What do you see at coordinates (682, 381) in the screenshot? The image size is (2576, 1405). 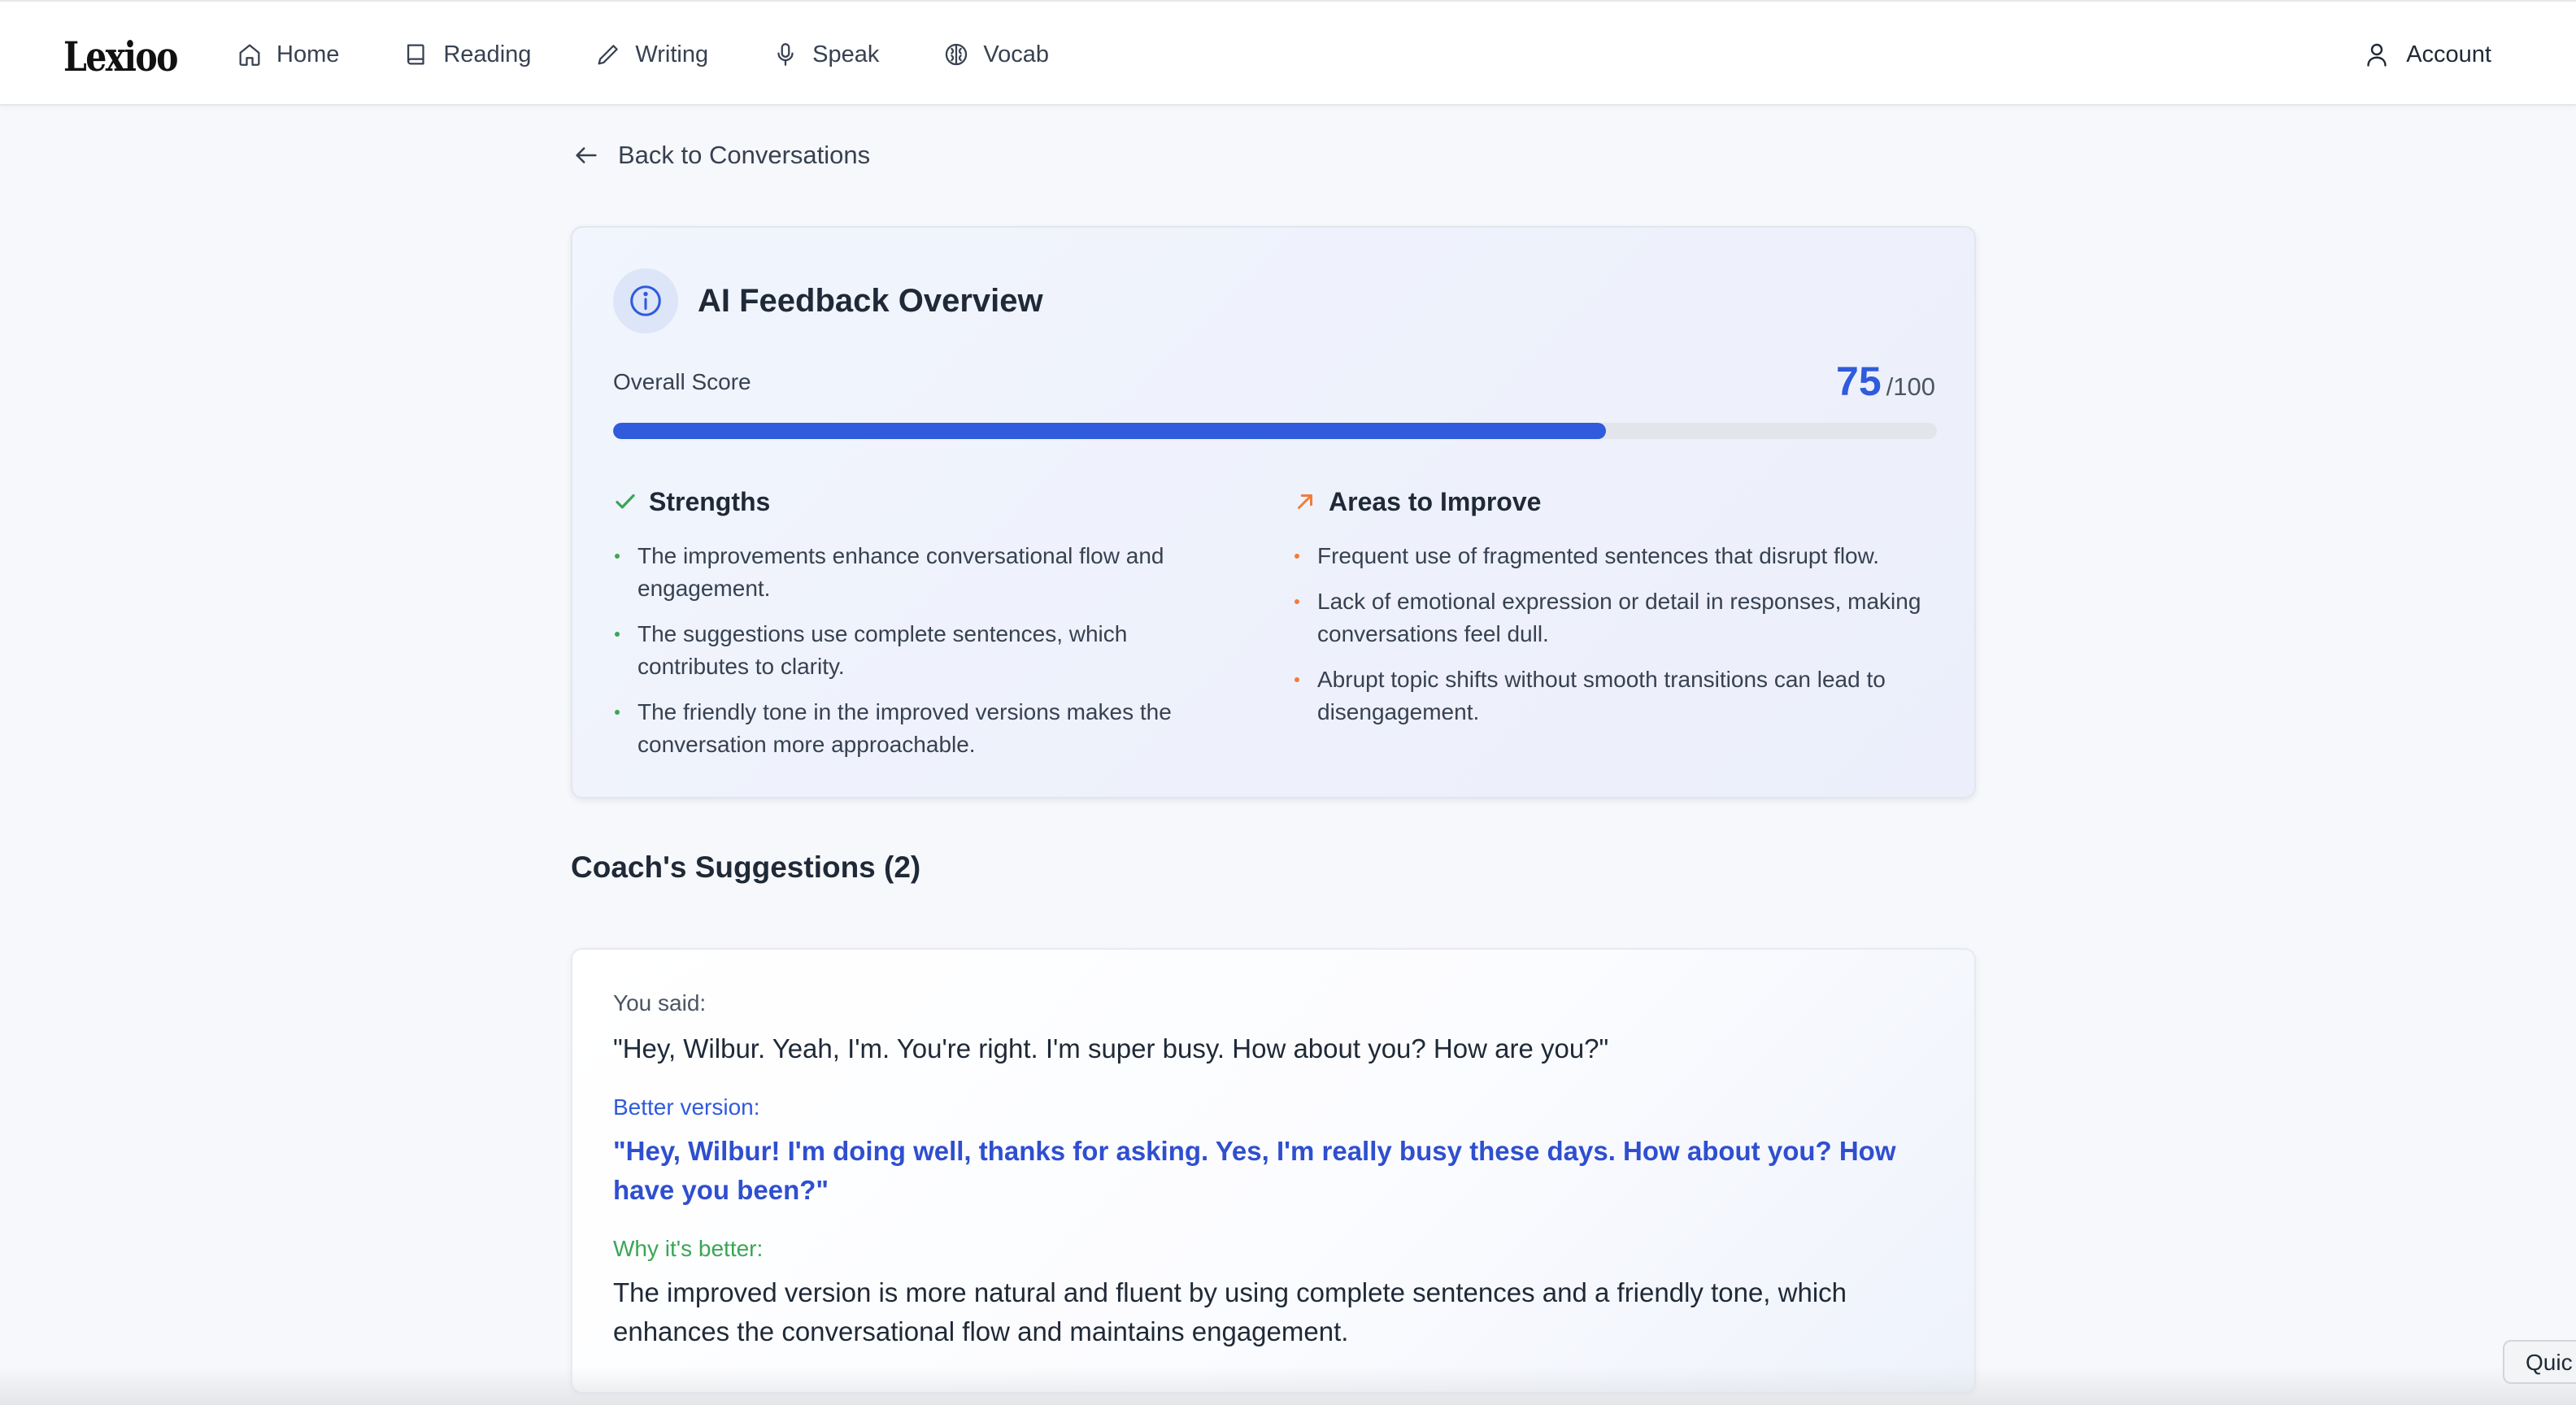 I see `overall-score-label: Overall Score` at bounding box center [682, 381].